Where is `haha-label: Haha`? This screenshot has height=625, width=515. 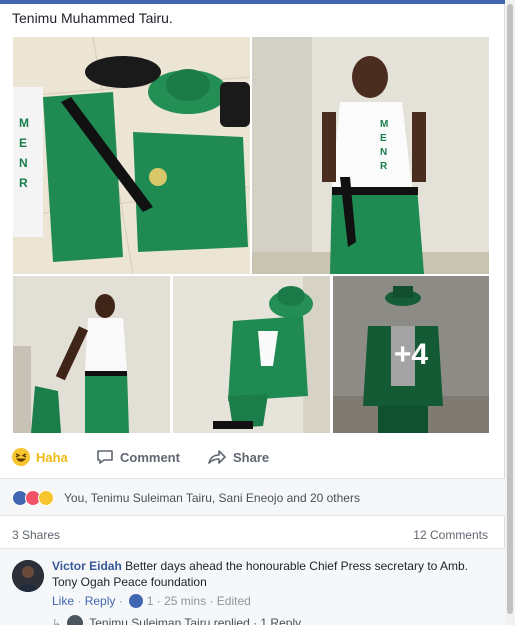 haha-label: Haha is located at coordinates (52, 457).